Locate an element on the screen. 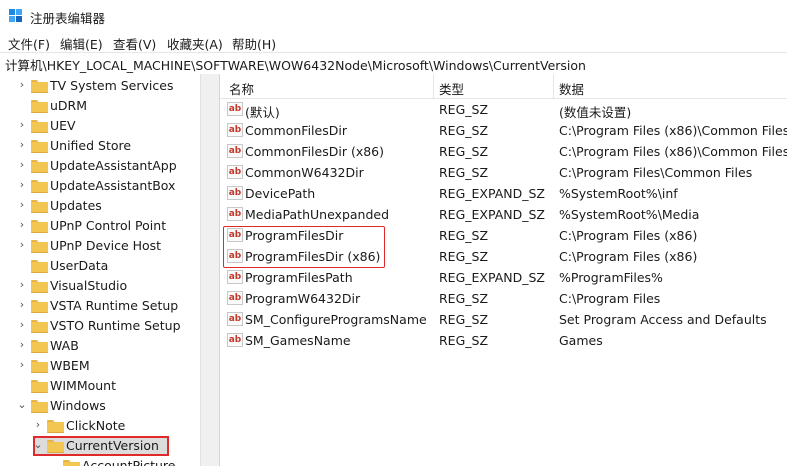  value-name: SM_ConfigureProgramsName is located at coordinates (336, 319).